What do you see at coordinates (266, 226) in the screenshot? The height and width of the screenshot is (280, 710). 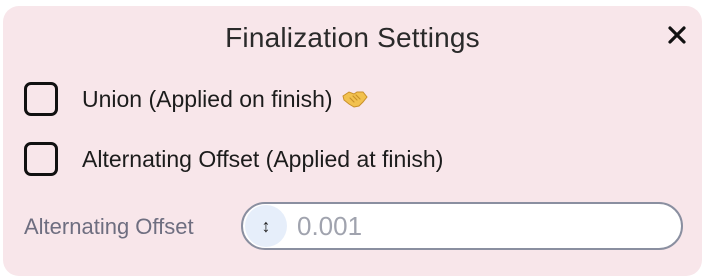 I see `up-down-arrow-icon: ↕` at bounding box center [266, 226].